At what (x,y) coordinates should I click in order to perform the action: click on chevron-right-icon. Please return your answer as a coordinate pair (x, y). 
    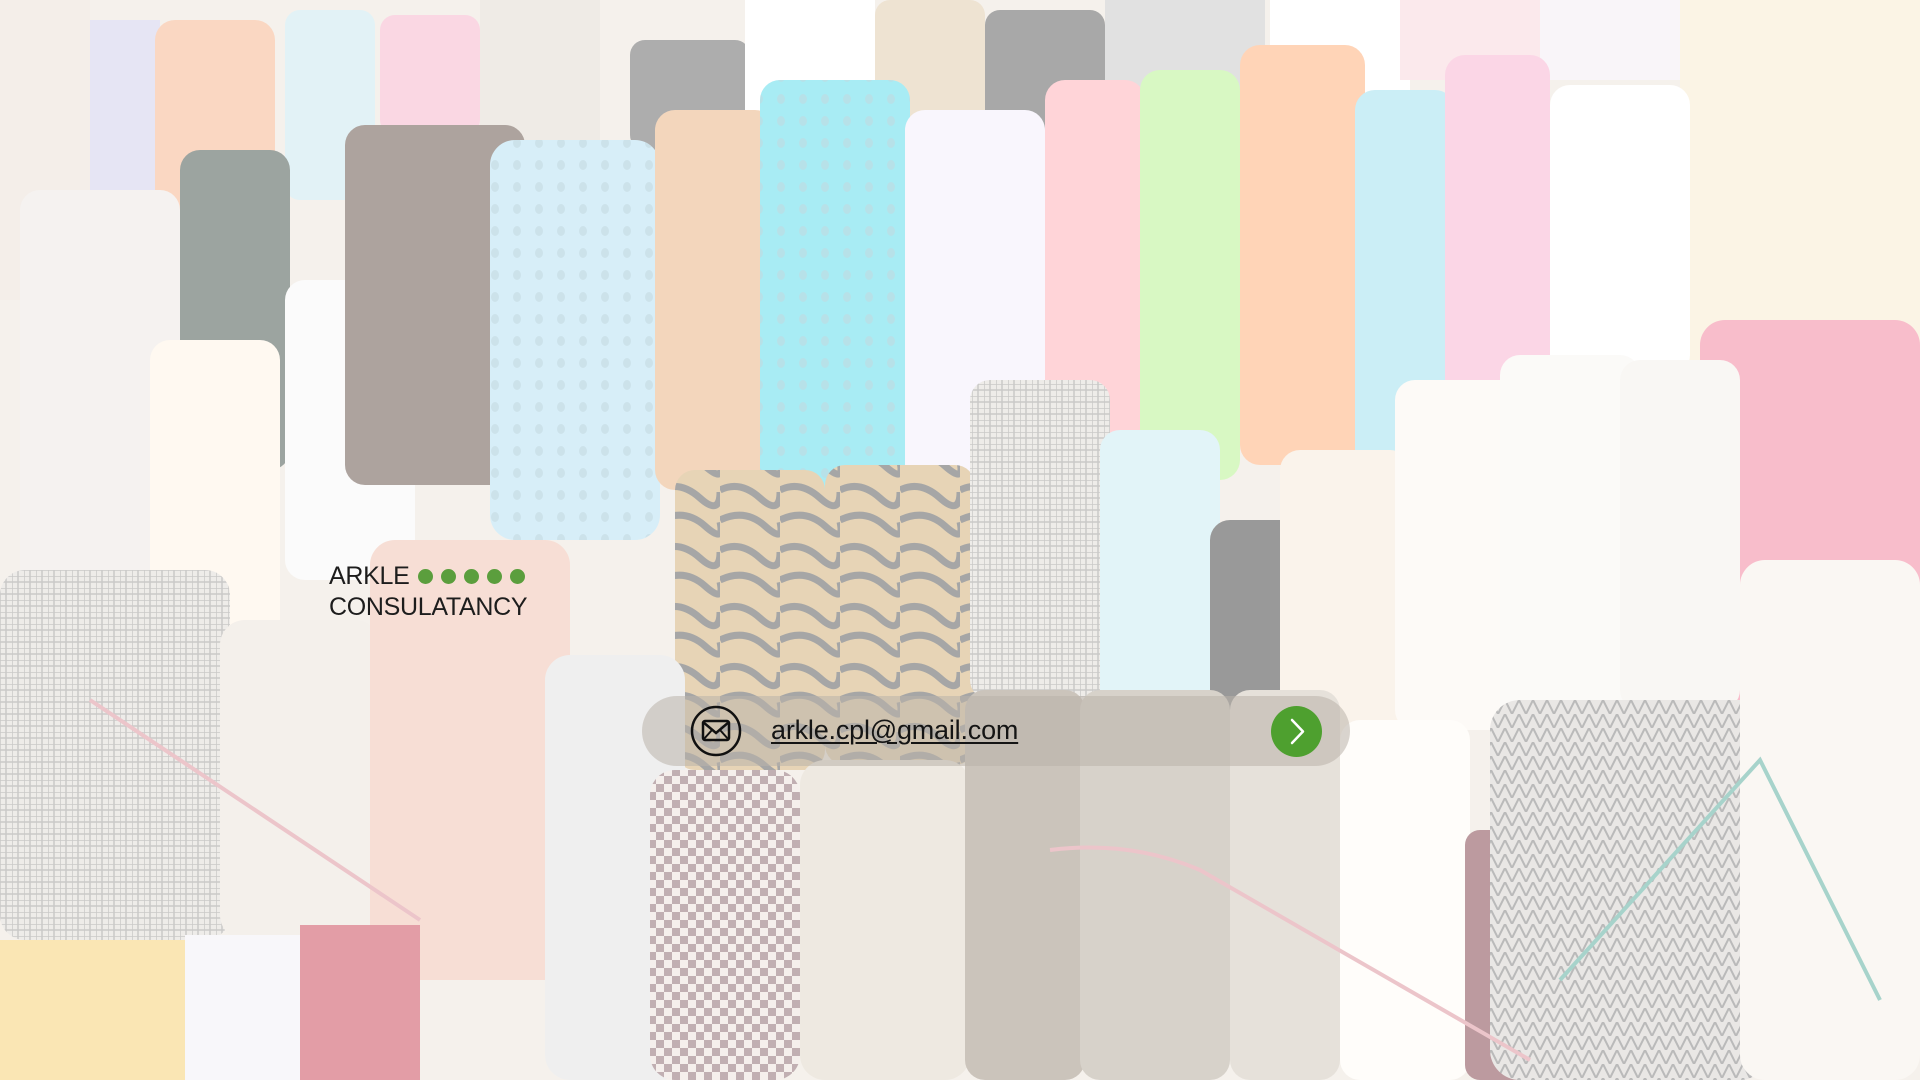
    Looking at the image, I should click on (1297, 731).